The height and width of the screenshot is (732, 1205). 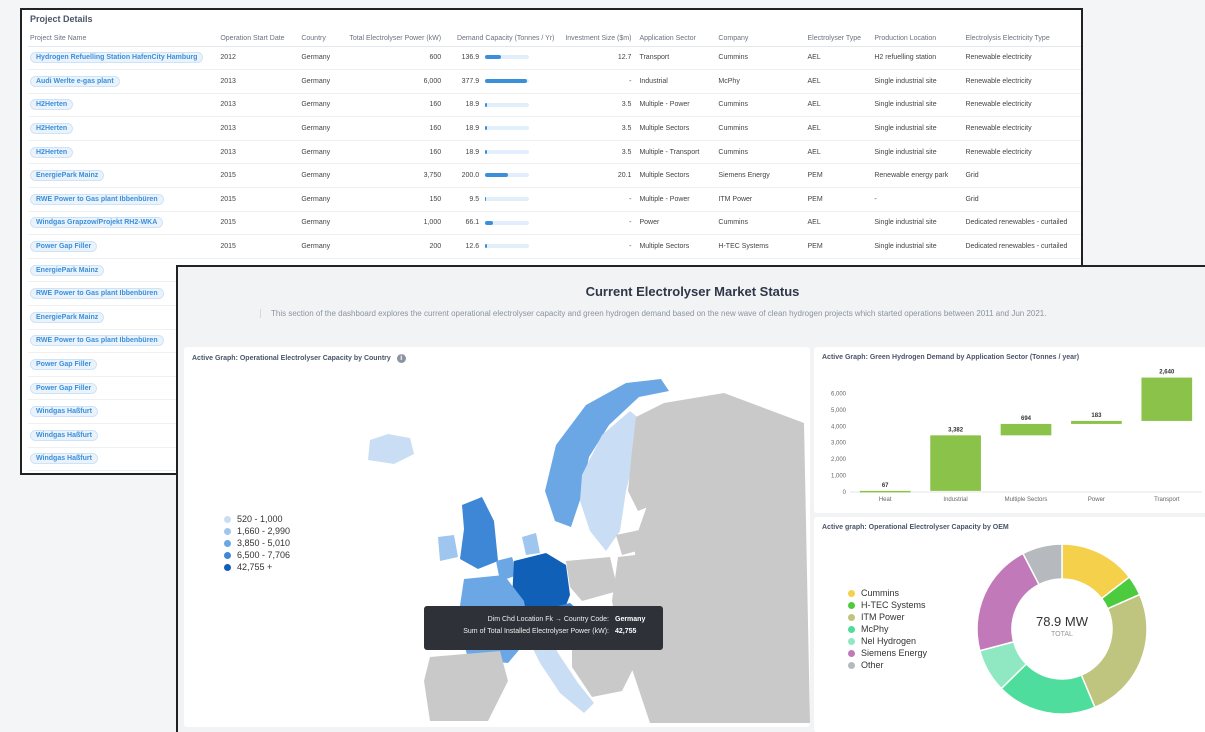 What do you see at coordinates (839, 199) in the screenshot?
I see `cell-type: PEM` at bounding box center [839, 199].